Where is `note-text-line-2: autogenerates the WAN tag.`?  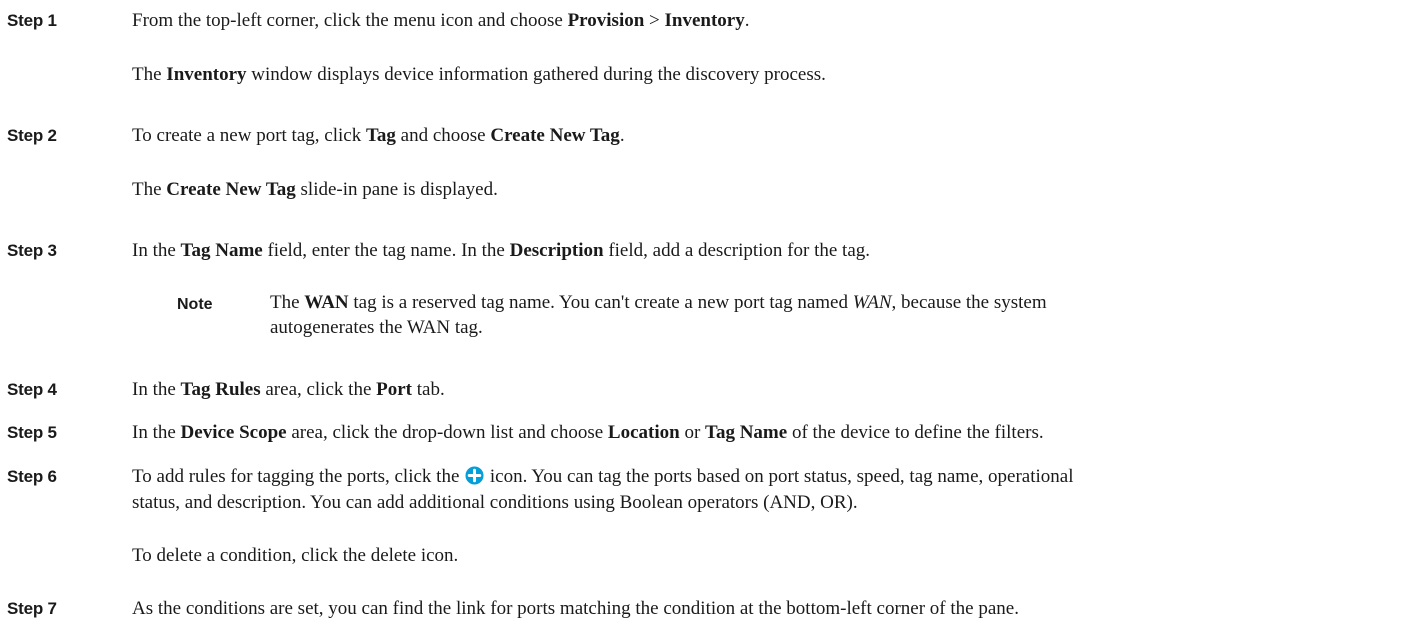 note-text-line-2: autogenerates the WAN tag. is located at coordinates (820, 328).